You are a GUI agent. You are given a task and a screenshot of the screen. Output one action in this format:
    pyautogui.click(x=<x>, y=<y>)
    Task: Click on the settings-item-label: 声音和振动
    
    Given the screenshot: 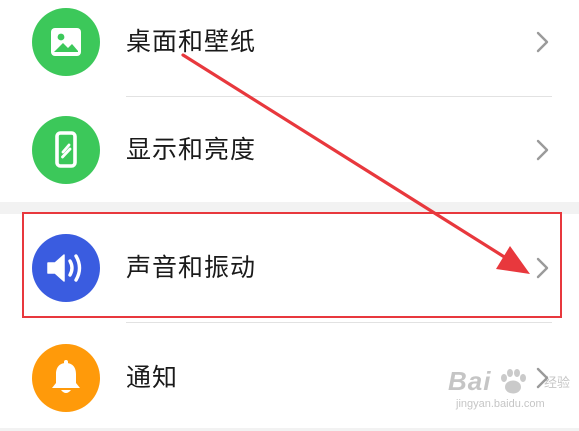 What is the action you would take?
    pyautogui.click(x=191, y=267)
    